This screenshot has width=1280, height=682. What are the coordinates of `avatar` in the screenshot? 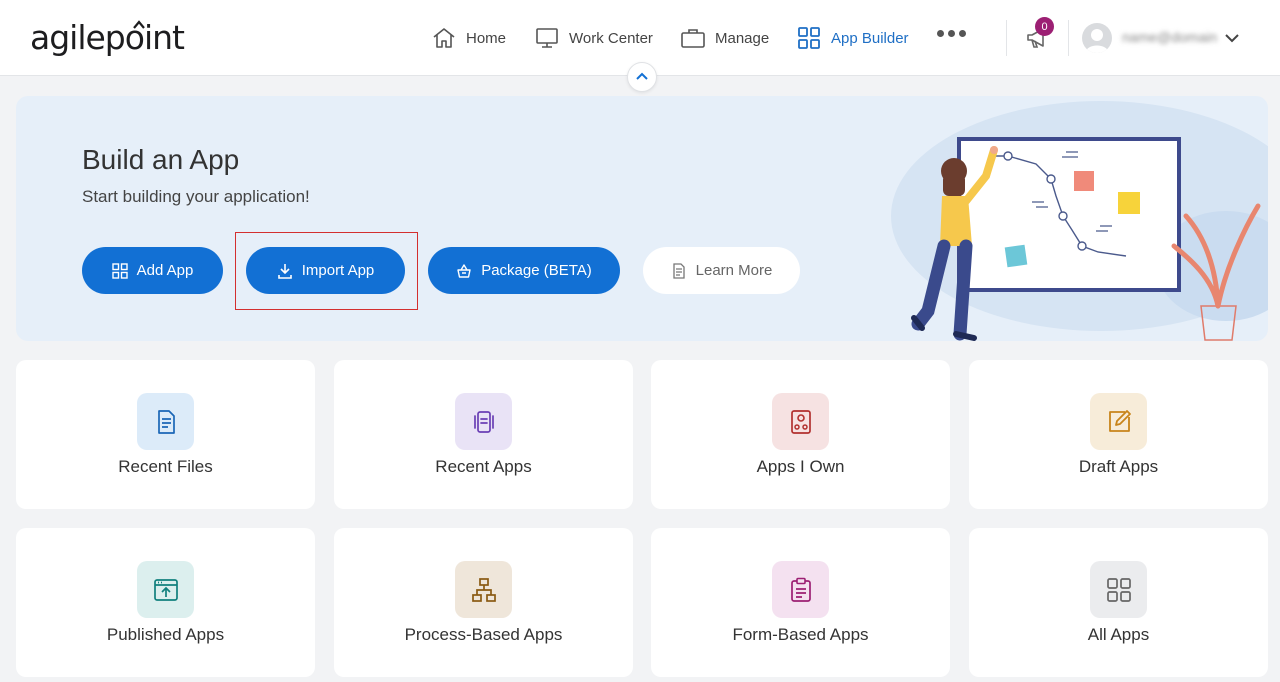 It's located at (1097, 38).